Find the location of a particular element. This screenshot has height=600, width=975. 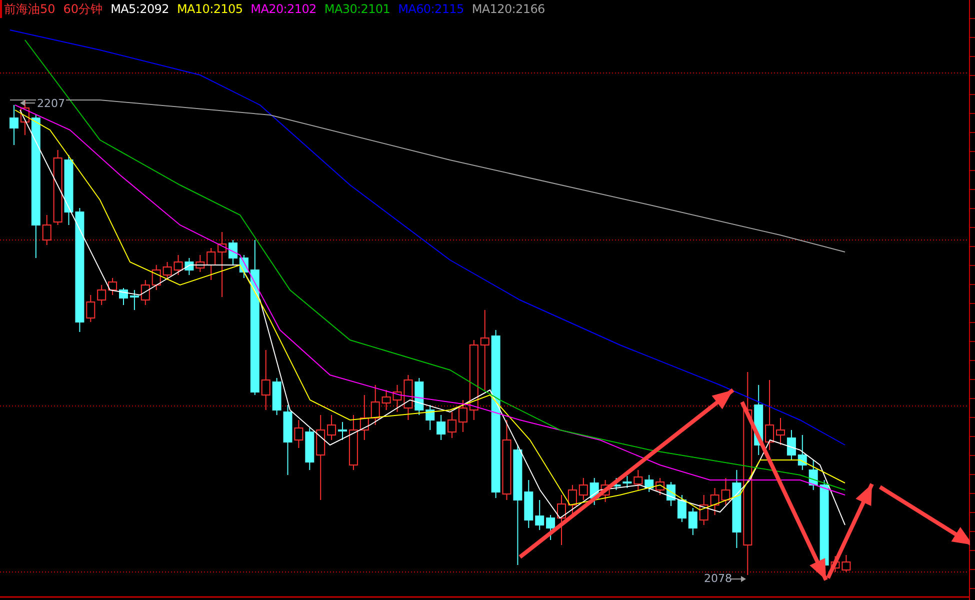

moving-average-value: MA20:2102 is located at coordinates (283, 9).